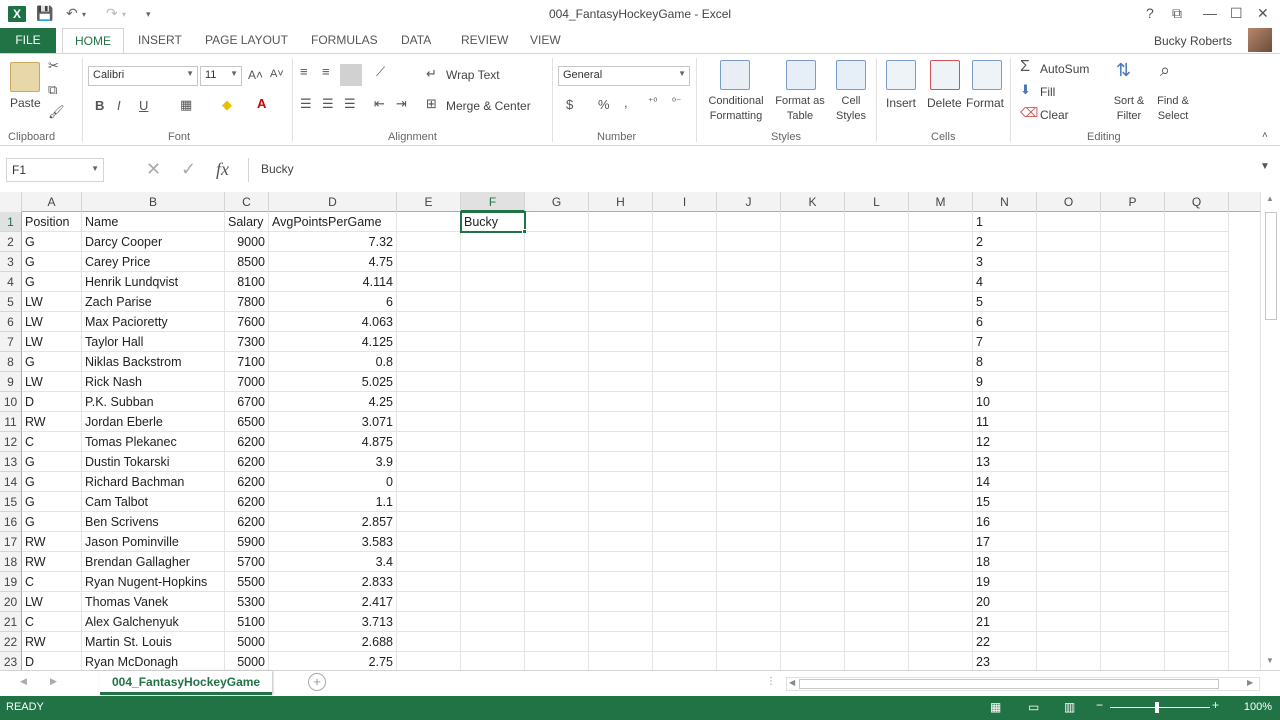  I want to click on cell-f12, so click(493, 442).